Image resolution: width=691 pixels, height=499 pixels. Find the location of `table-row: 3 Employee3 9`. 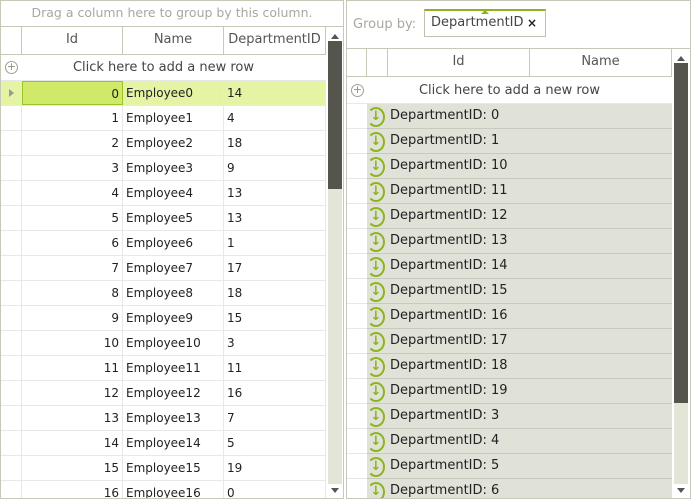

table-row: 3 Employee3 9 is located at coordinates (163, 168).